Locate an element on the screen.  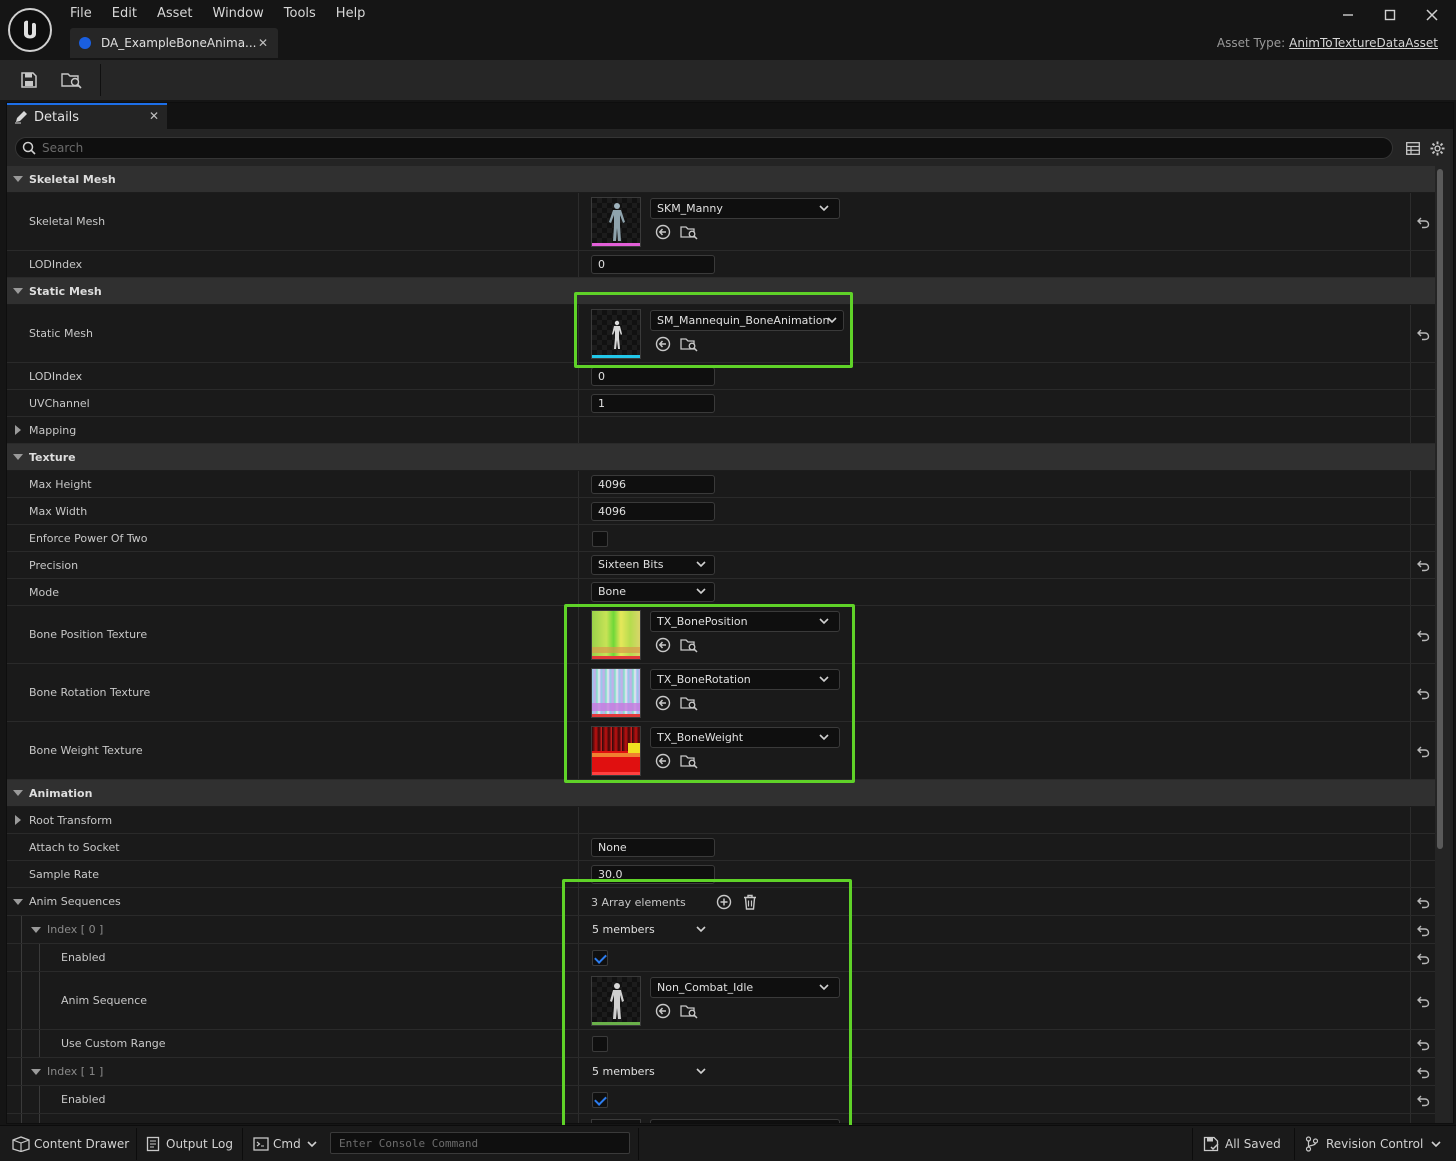
static-lod-index-input: 0 is located at coordinates (653, 376).